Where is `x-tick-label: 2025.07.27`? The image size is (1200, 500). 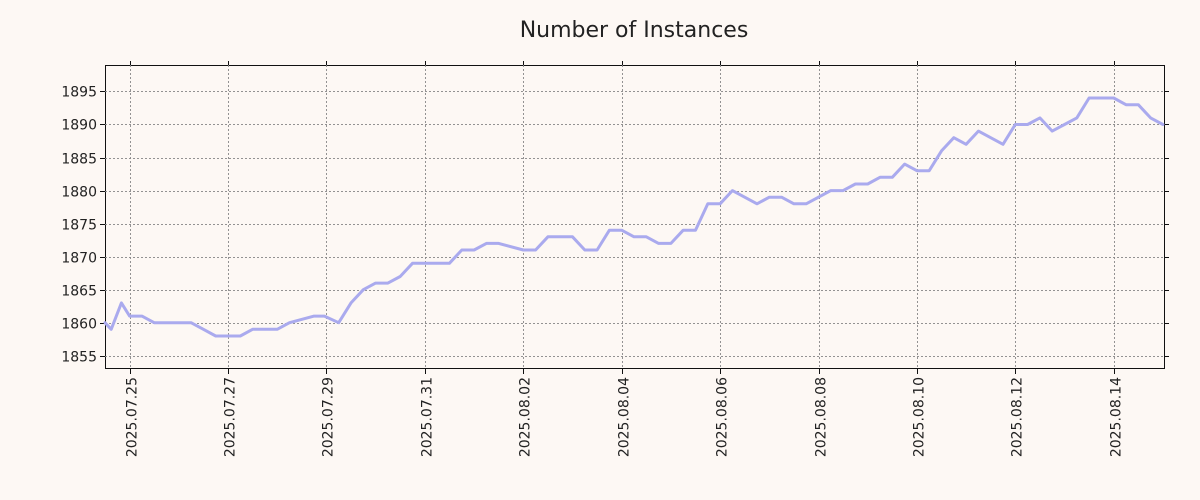 x-tick-label: 2025.07.27 is located at coordinates (231, 417).